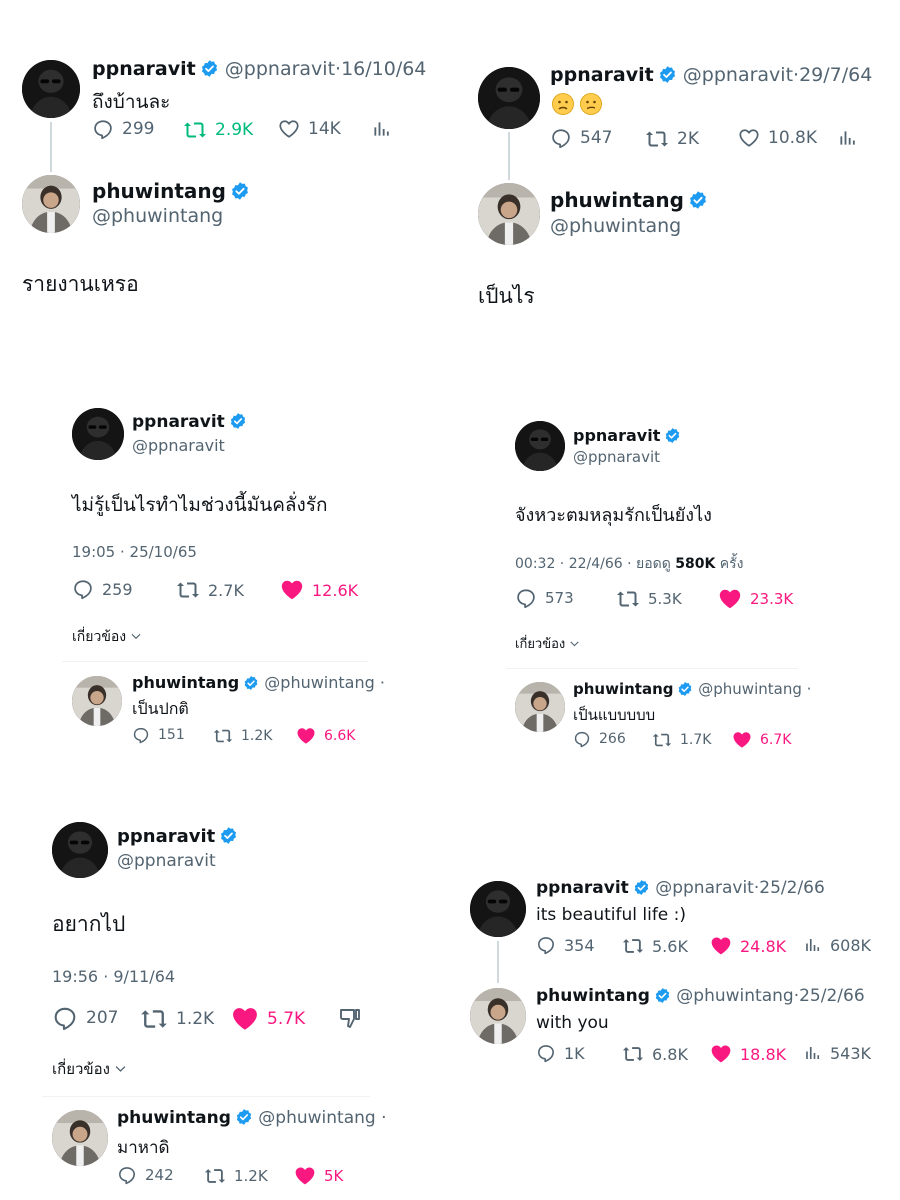 The image size is (900, 1200). Describe the element at coordinates (318, 1176) in the screenshot. I see `reply-like-button: 5K` at that location.